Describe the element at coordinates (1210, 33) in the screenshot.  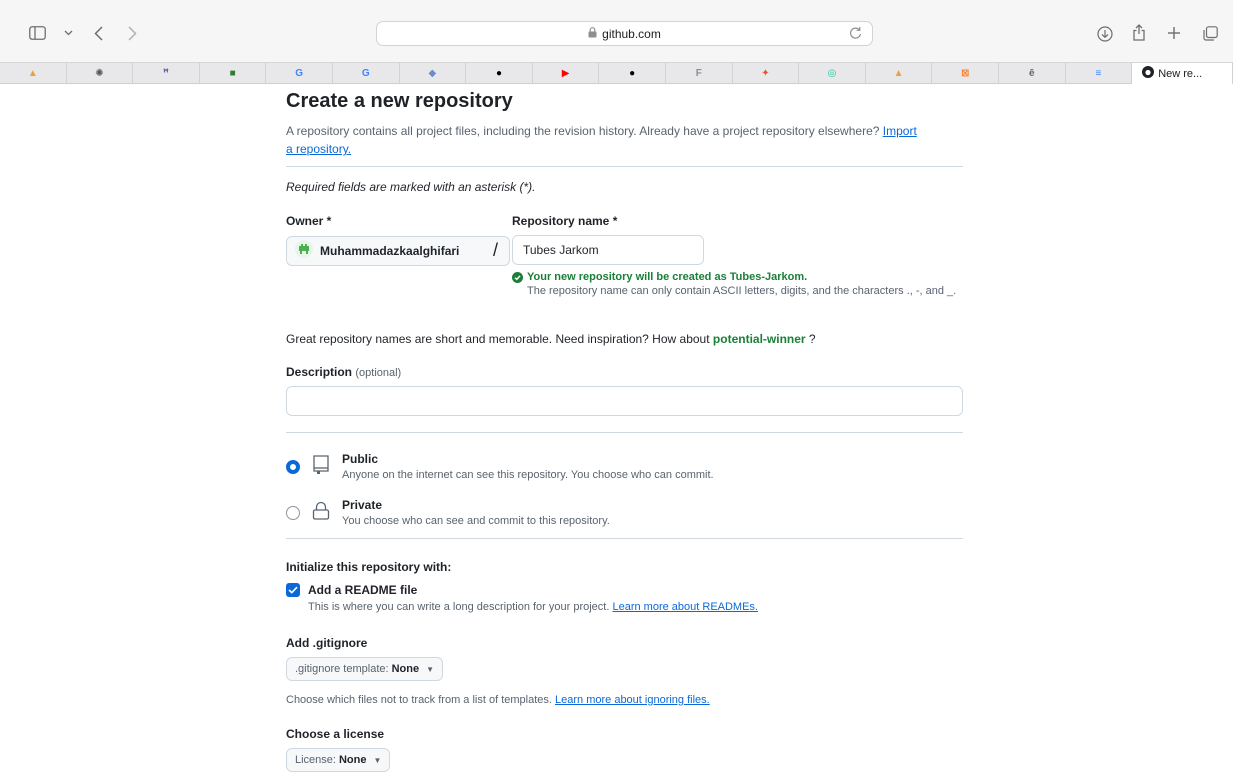
I see `tab-overview-icon` at that location.